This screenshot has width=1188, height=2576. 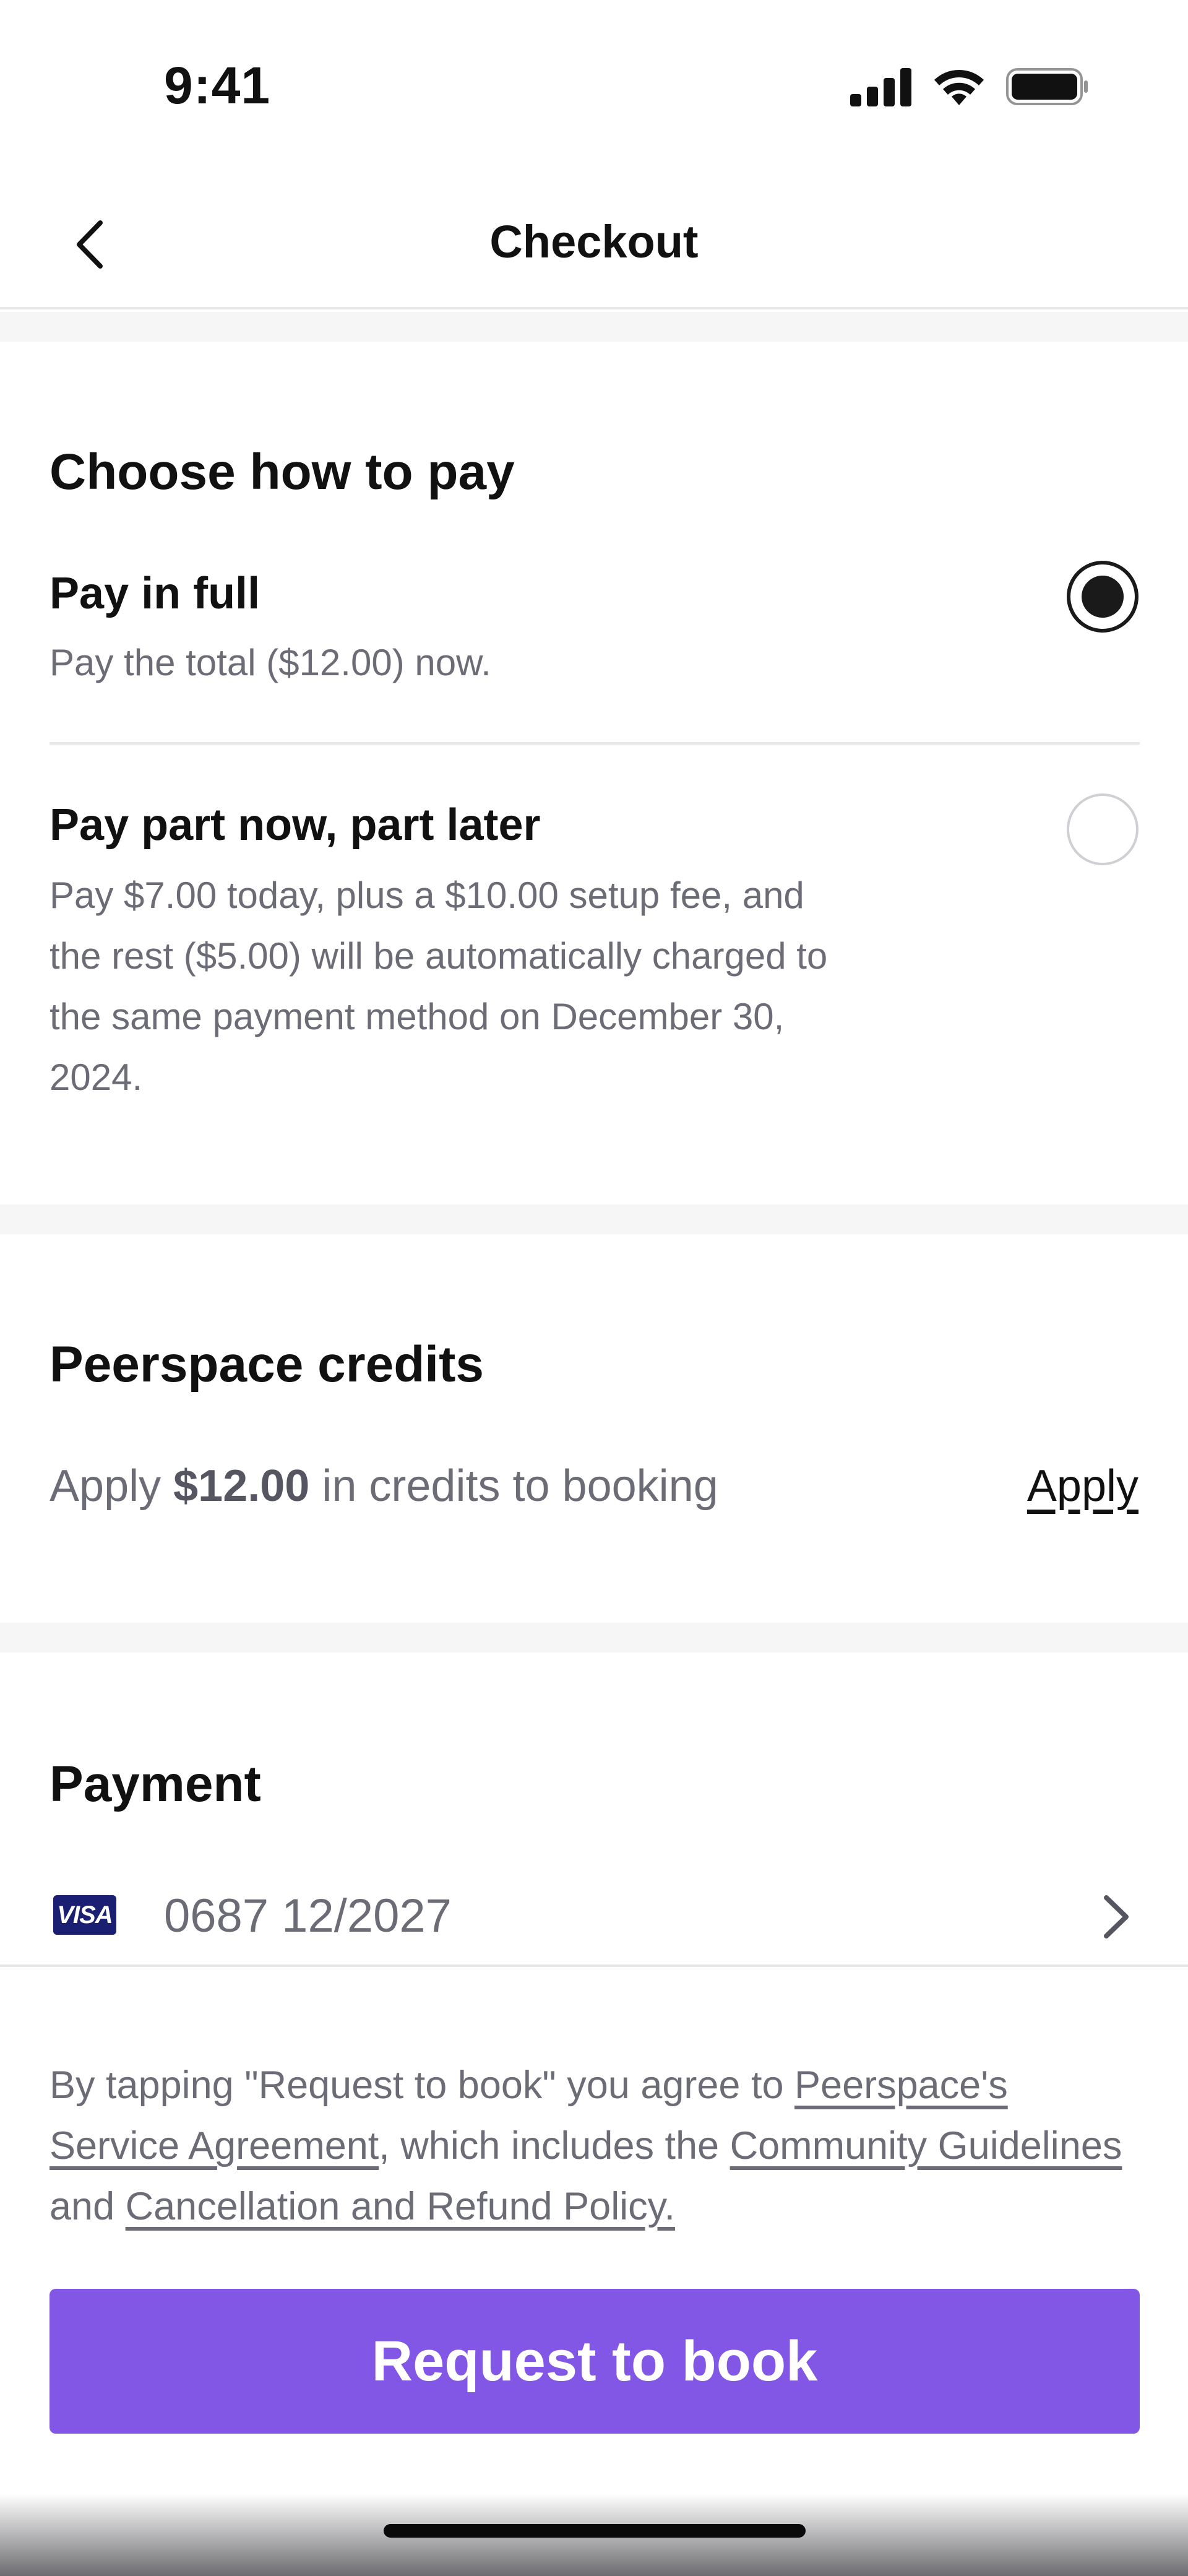 What do you see at coordinates (417, 1016) in the screenshot?
I see `description-line: the same payment method on December 30,` at bounding box center [417, 1016].